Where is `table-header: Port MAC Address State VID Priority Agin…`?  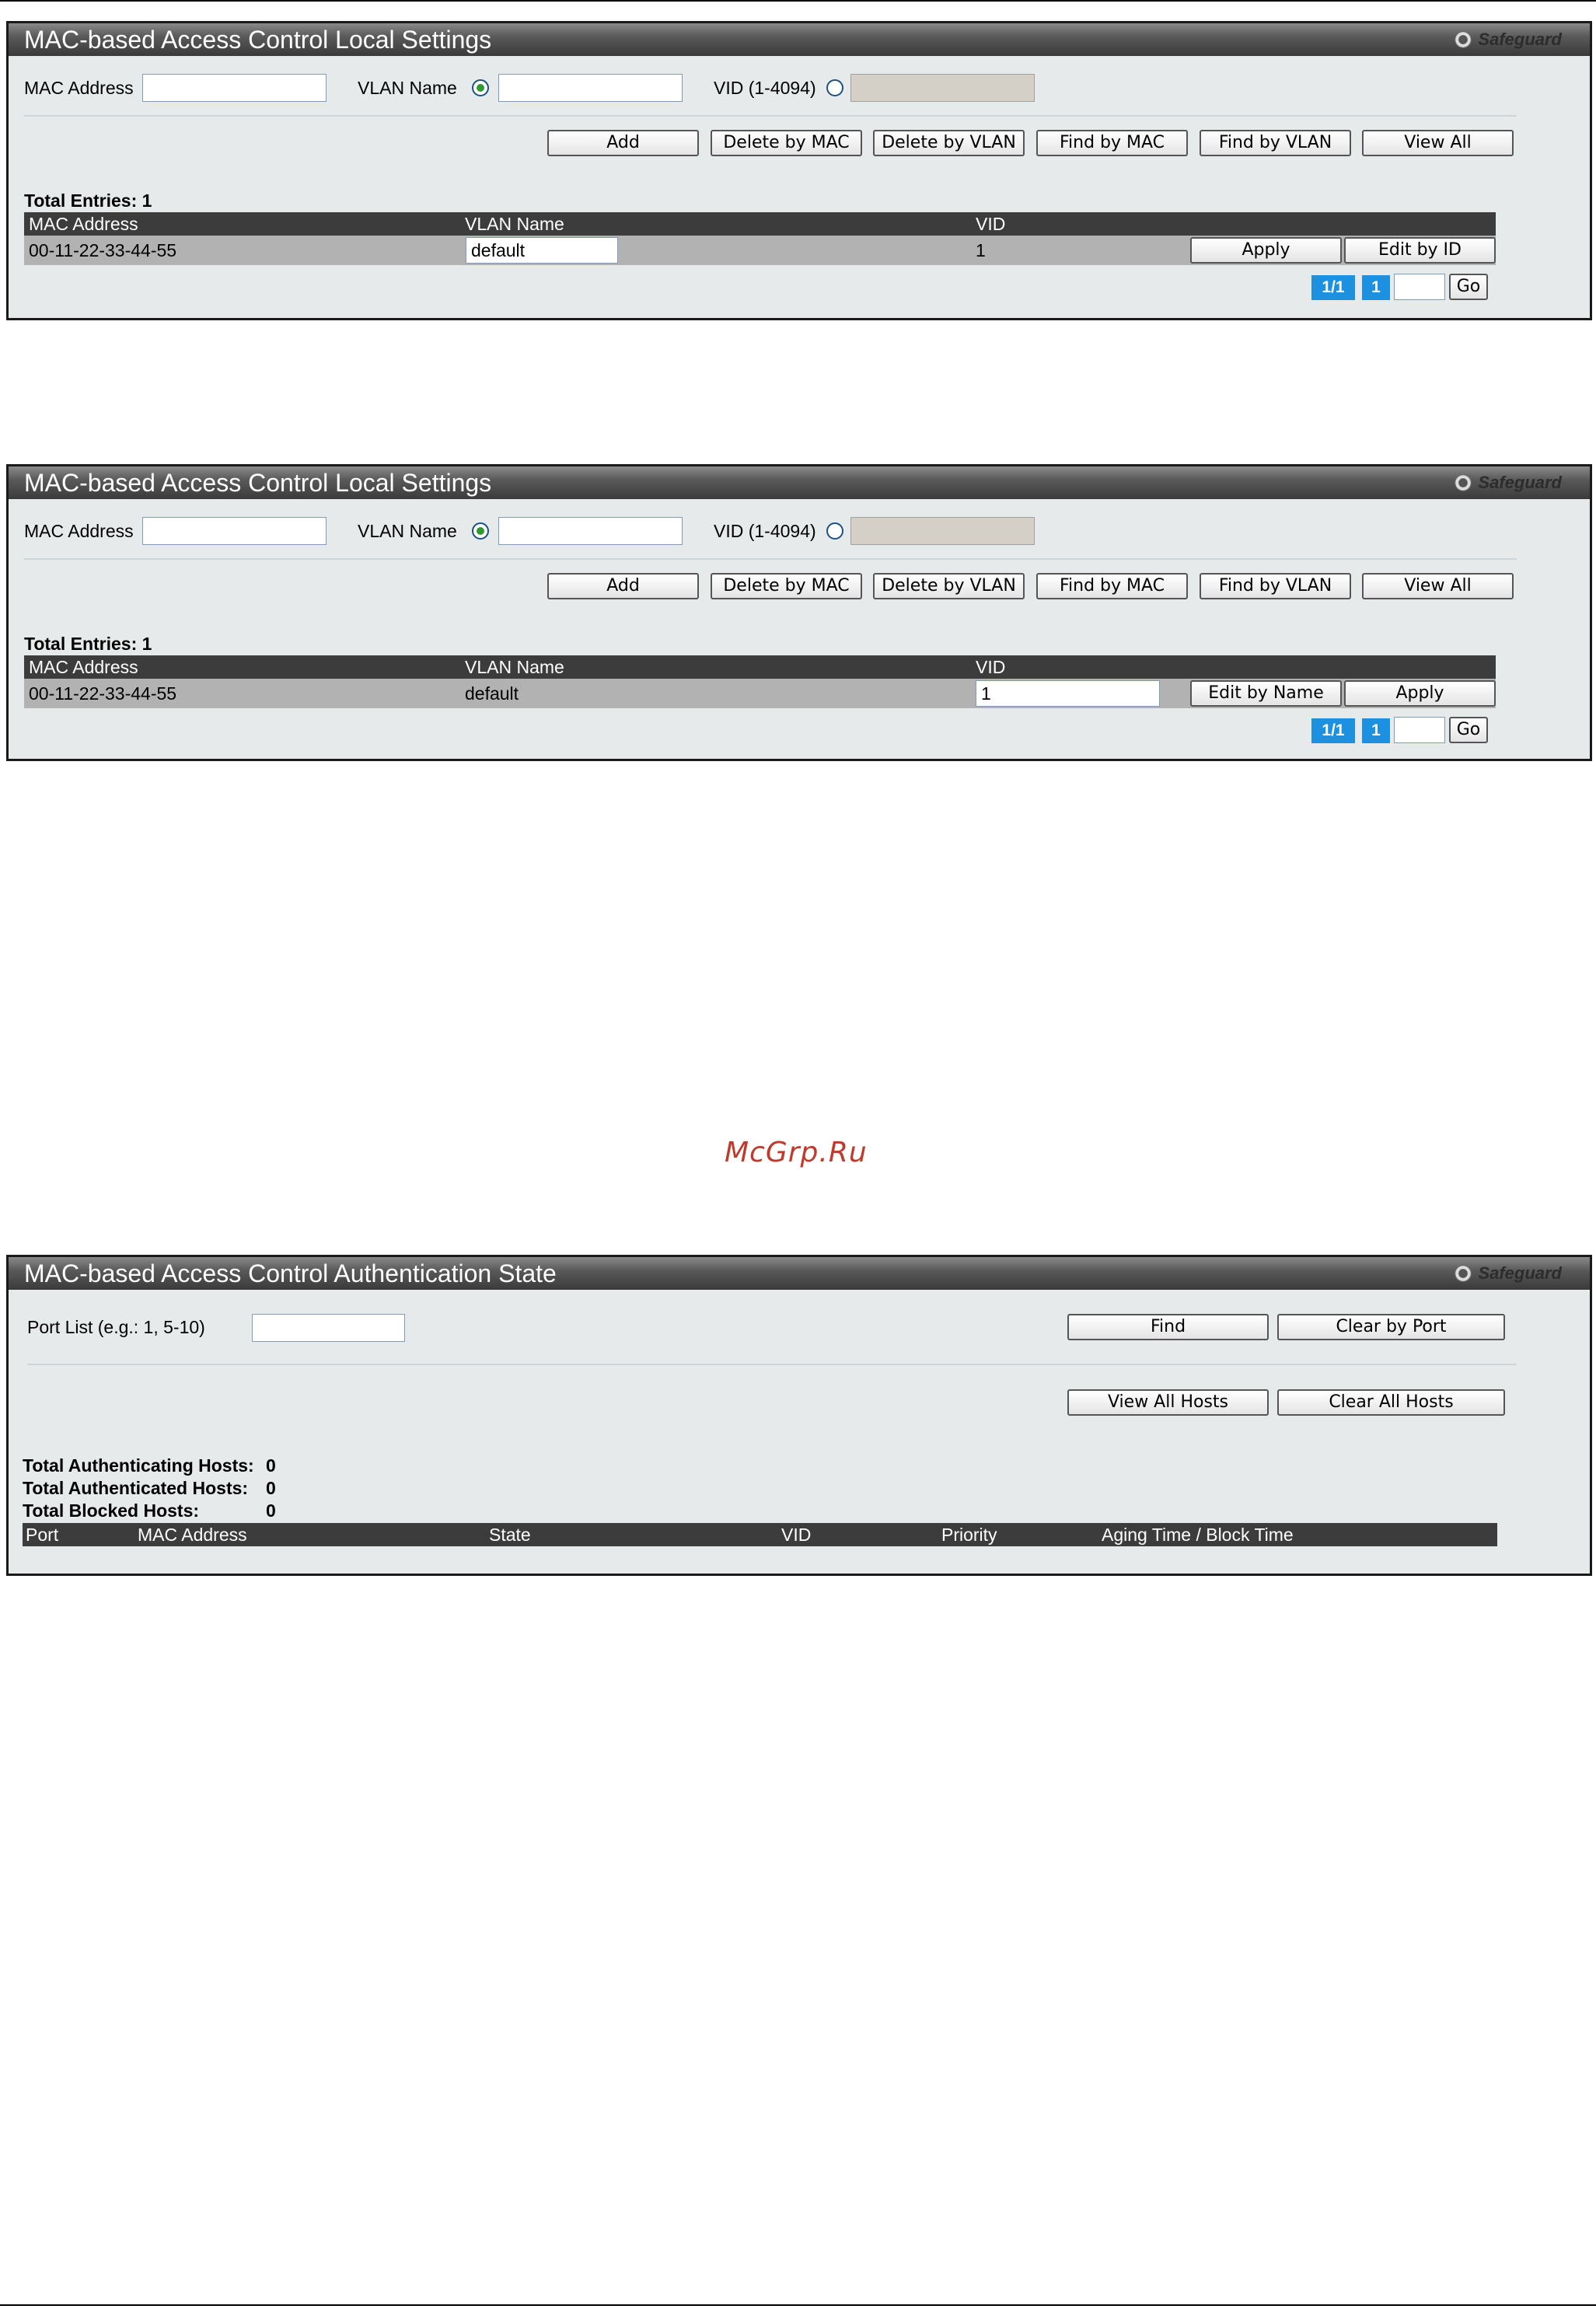 table-header: Port MAC Address State VID Priority Agin… is located at coordinates (760, 1534).